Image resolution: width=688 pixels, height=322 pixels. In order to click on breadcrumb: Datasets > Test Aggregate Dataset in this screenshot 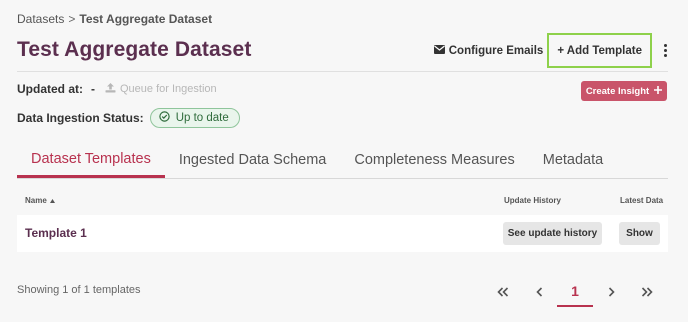, I will do `click(114, 19)`.